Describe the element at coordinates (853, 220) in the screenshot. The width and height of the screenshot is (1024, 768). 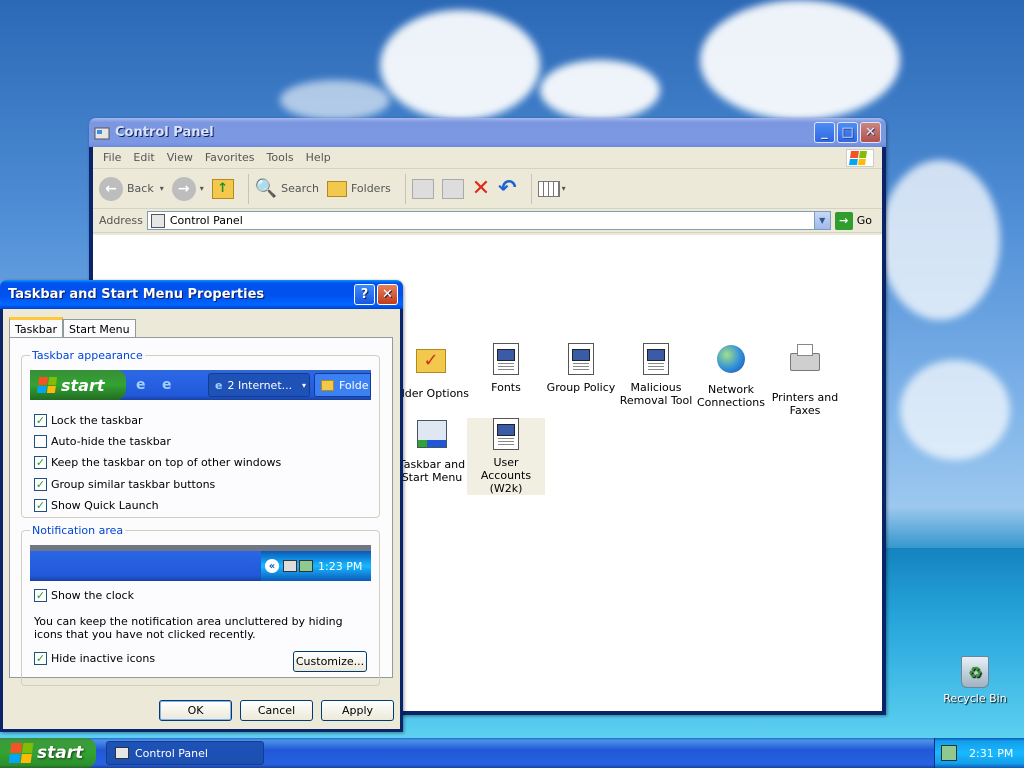
I see `go-button: → Go` at that location.